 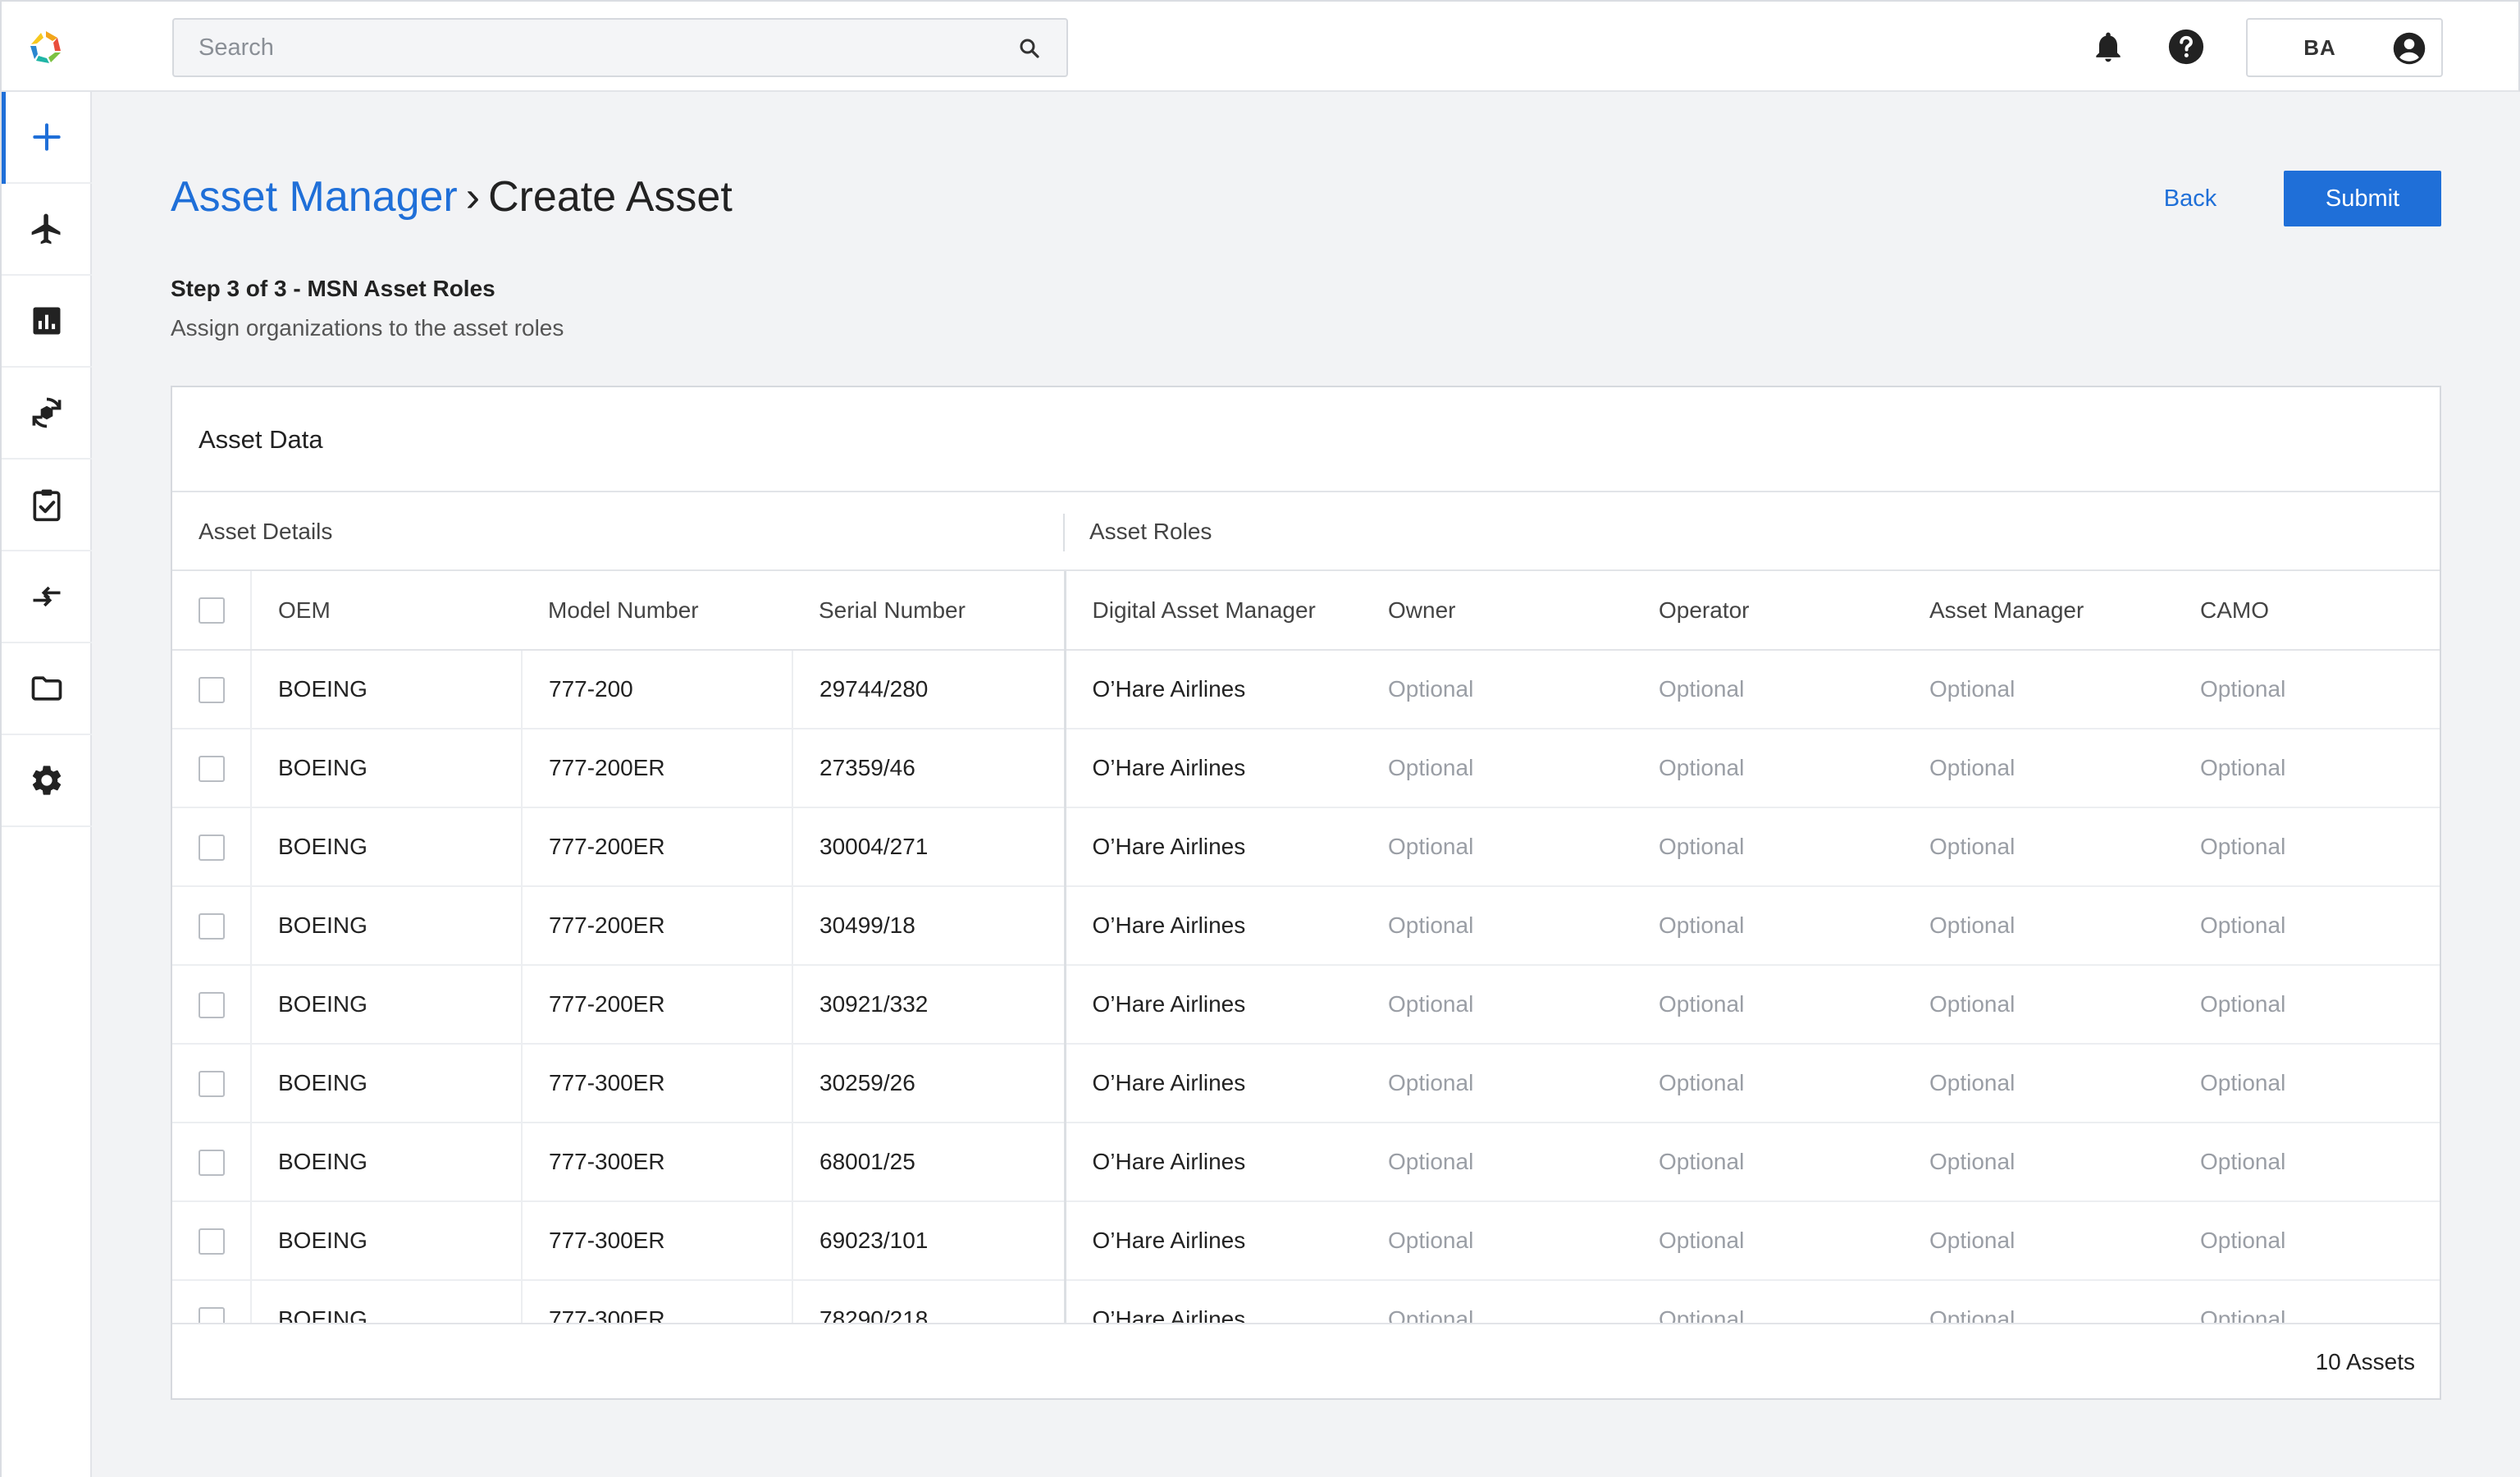 I want to click on sidebar-item-parts-sync, so click(x=47, y=414).